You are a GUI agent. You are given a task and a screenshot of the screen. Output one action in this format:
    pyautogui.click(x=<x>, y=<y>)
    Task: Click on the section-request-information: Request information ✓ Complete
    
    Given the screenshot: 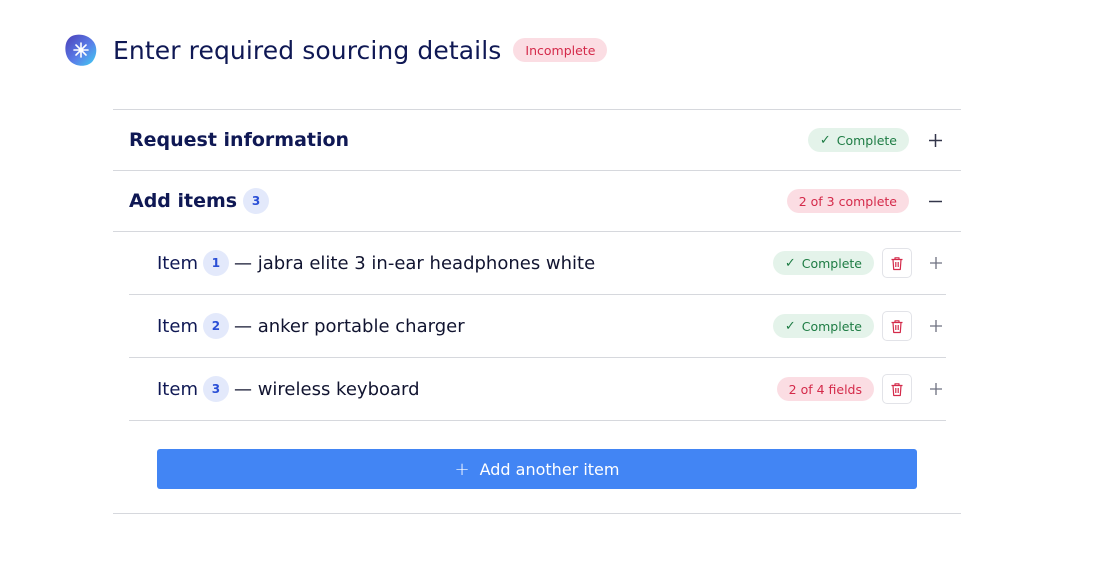 What is the action you would take?
    pyautogui.click(x=537, y=140)
    